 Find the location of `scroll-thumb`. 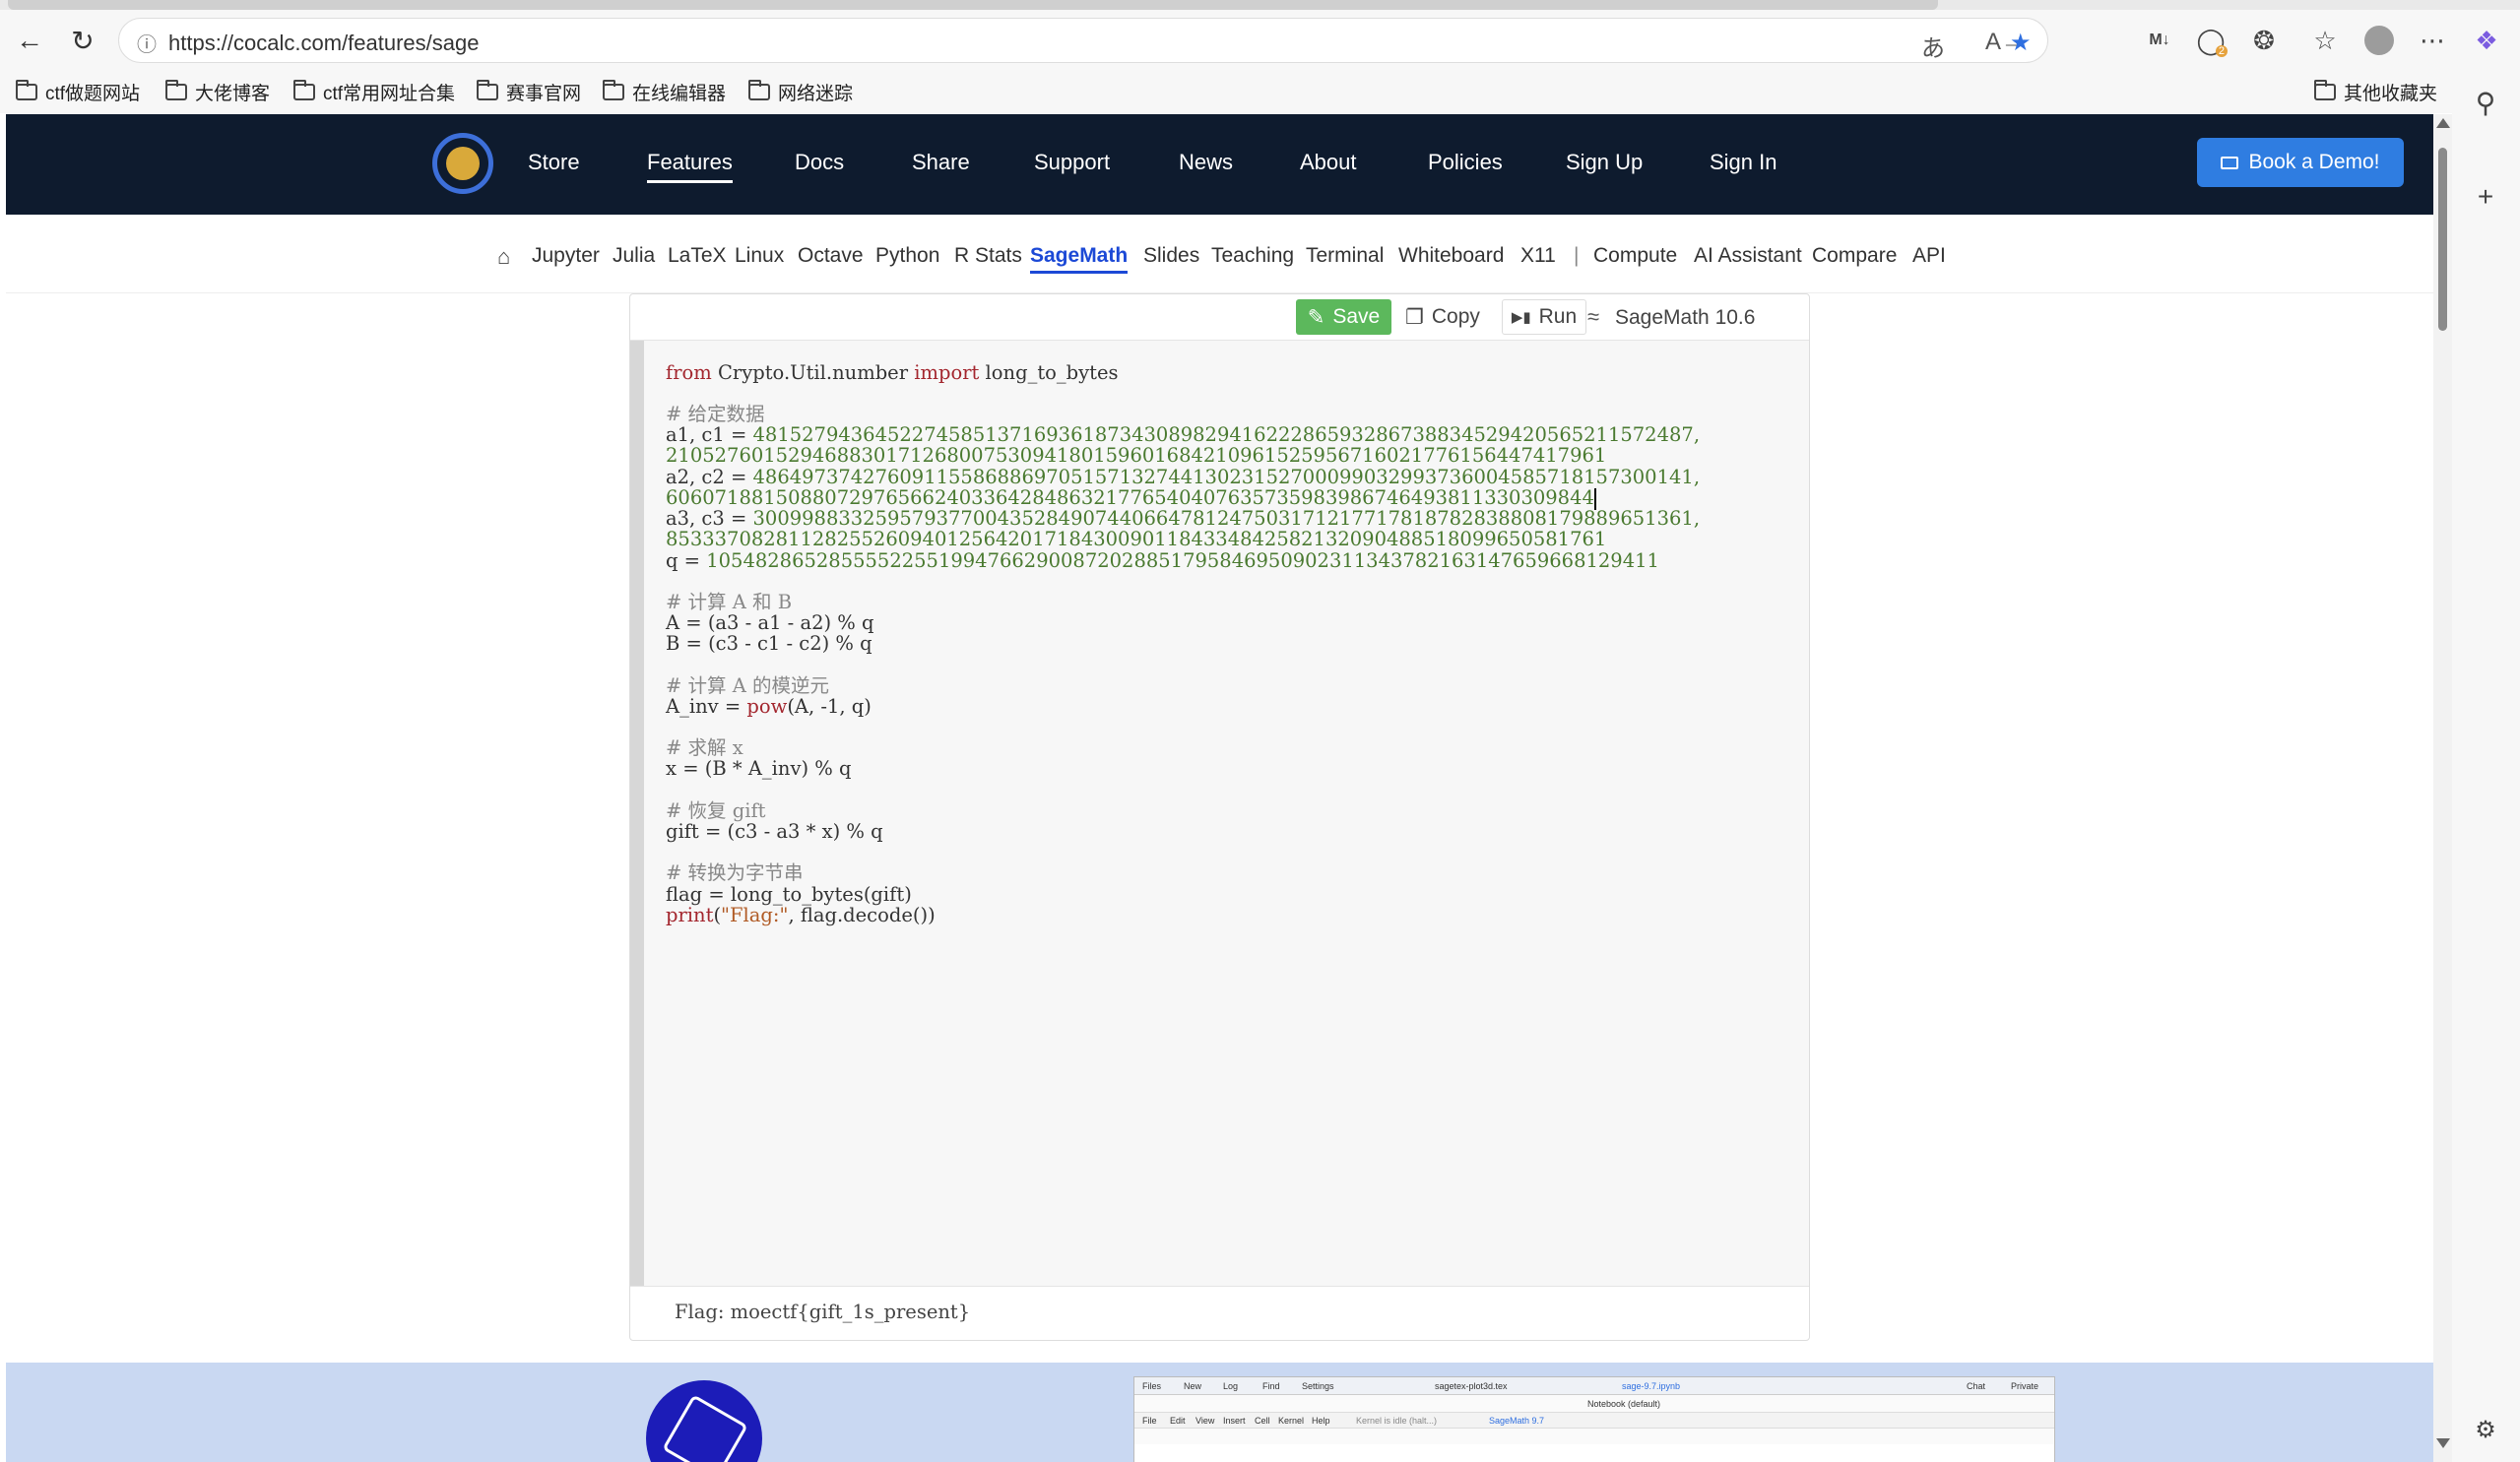

scroll-thumb is located at coordinates (2442, 239).